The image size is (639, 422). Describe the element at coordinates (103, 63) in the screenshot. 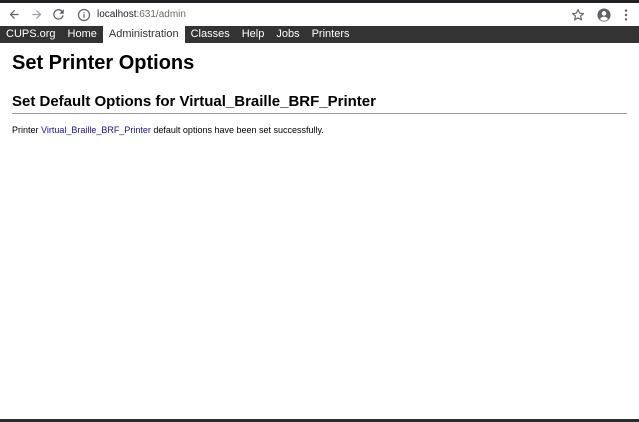

I see `page-title: Set Printer Options` at that location.